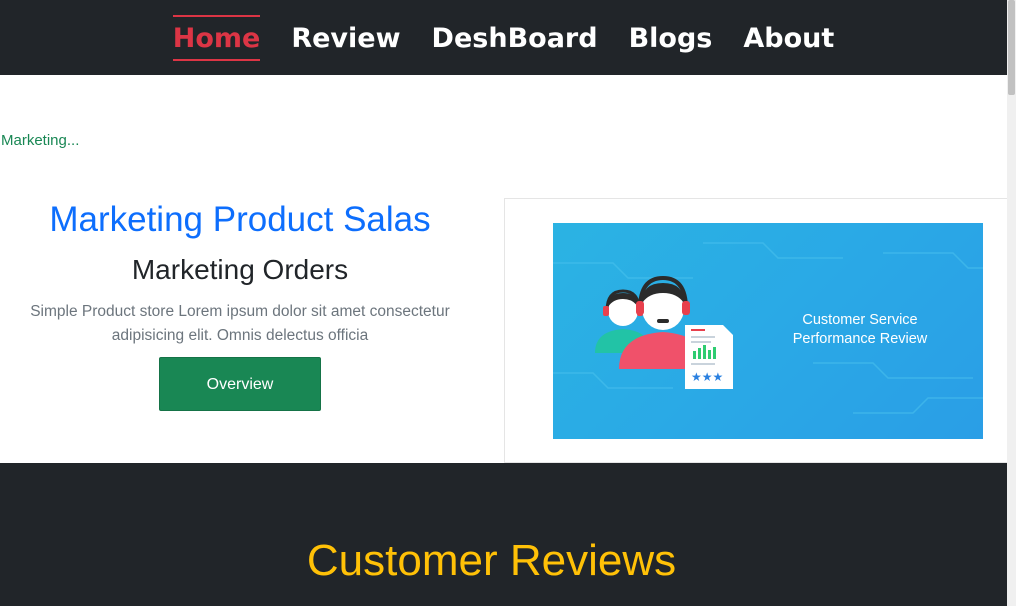 The height and width of the screenshot is (606, 1016). Describe the element at coordinates (860, 339) in the screenshot. I see `banner-caption-line2: Performance Review` at that location.